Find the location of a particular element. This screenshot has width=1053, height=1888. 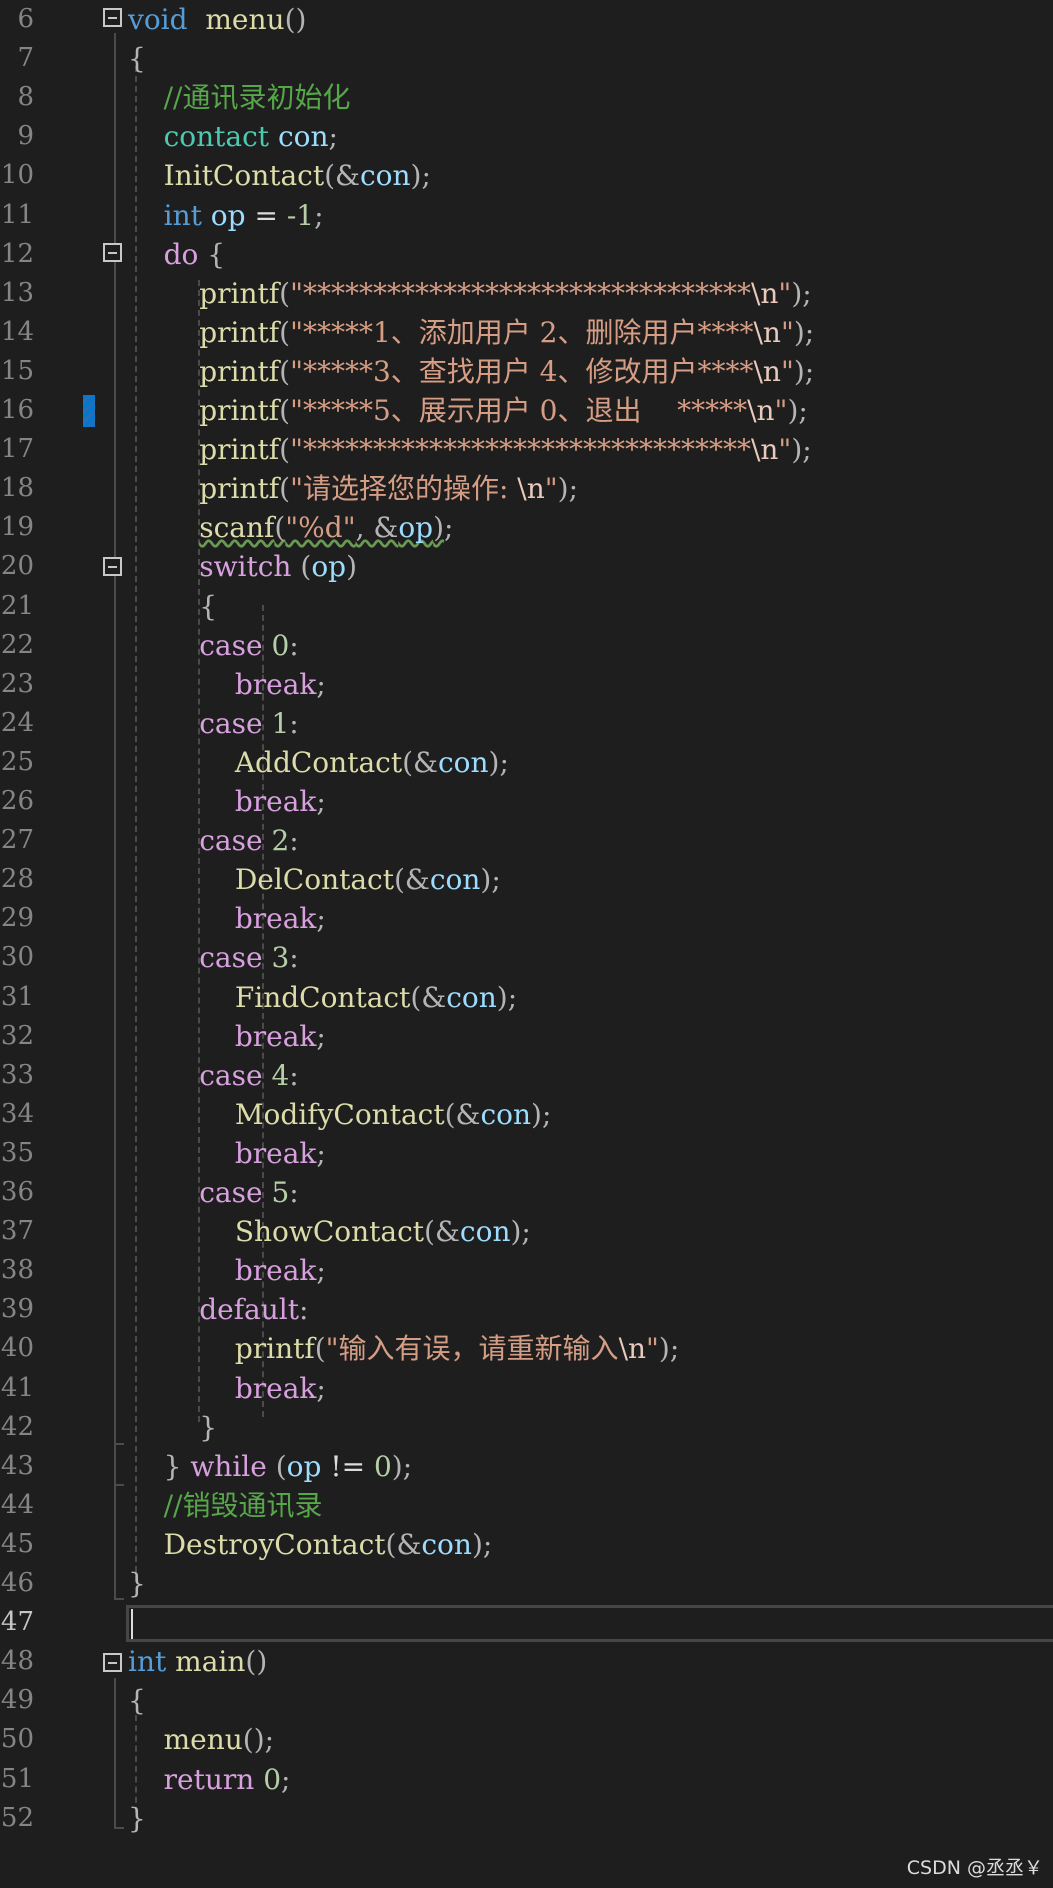

code-line-18: 18 printf("请选择您的操作: \n"); is located at coordinates (526, 488).